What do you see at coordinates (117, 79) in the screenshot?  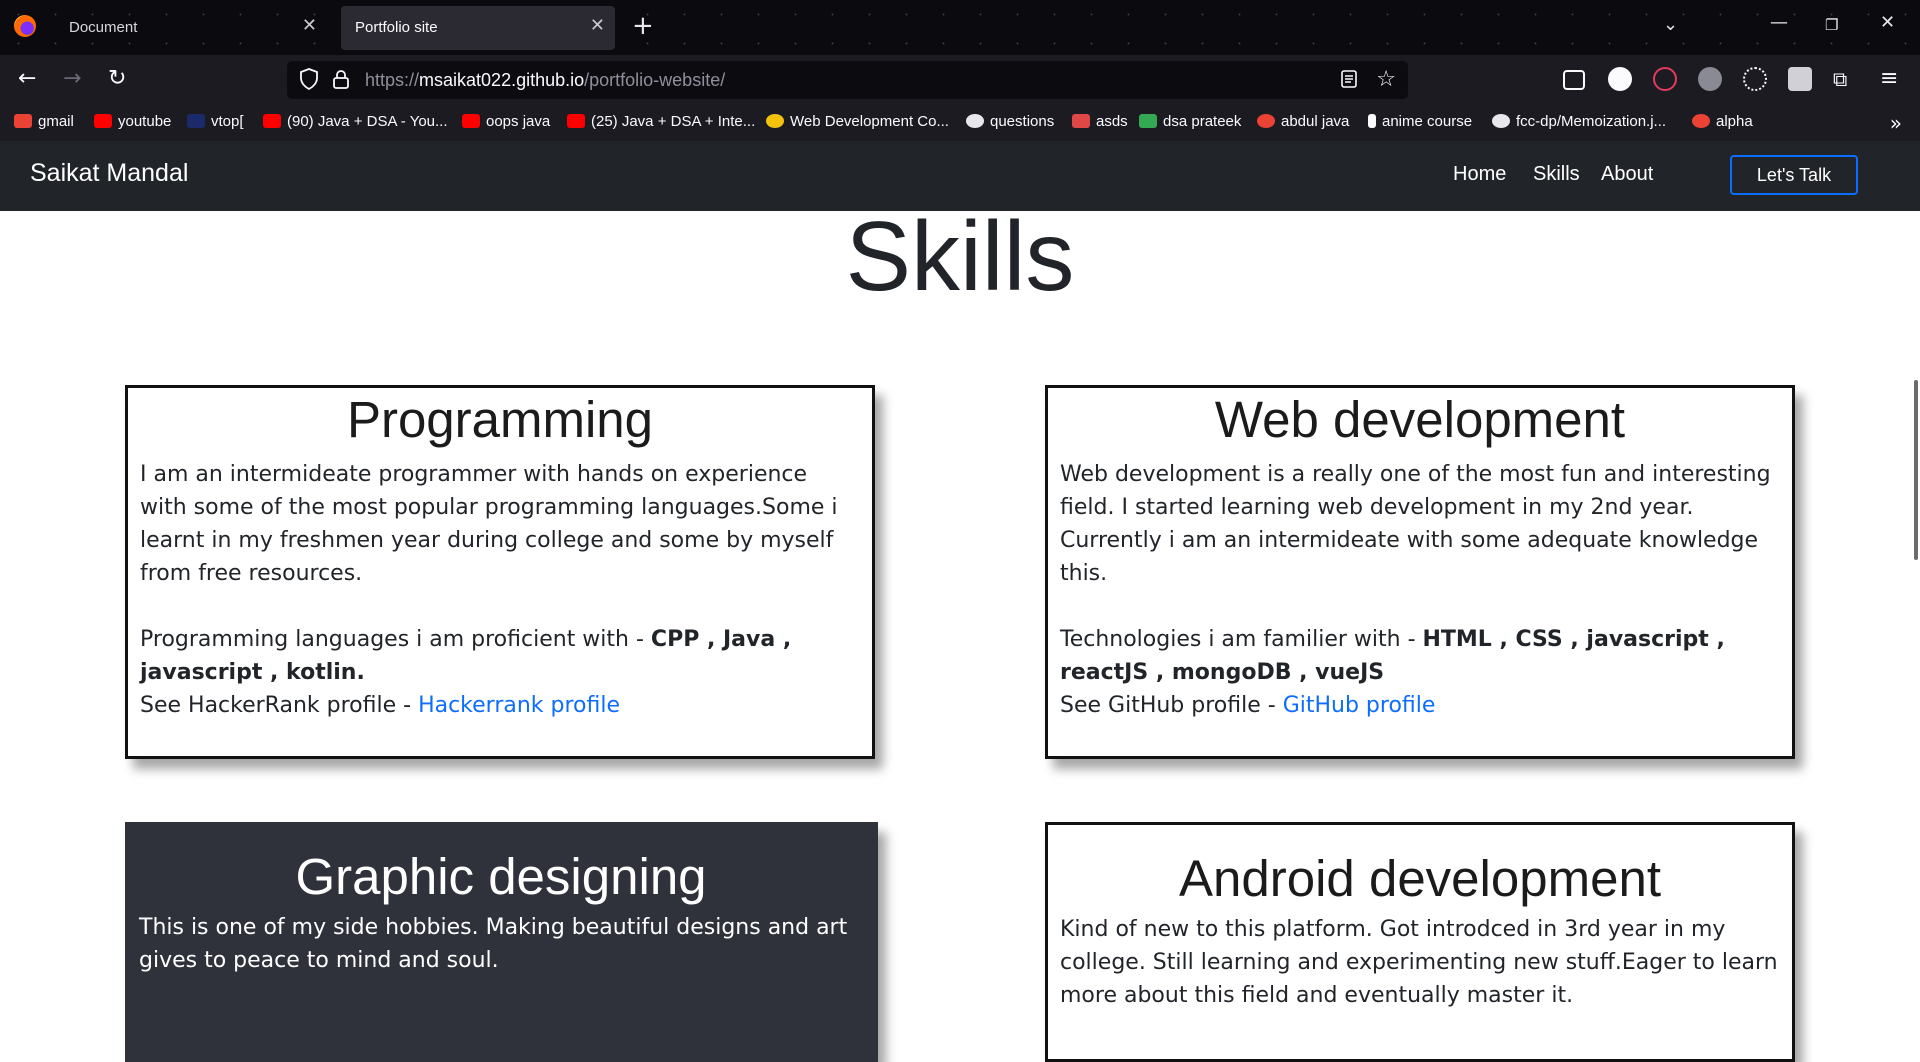 I see `reload-icon: ↻` at bounding box center [117, 79].